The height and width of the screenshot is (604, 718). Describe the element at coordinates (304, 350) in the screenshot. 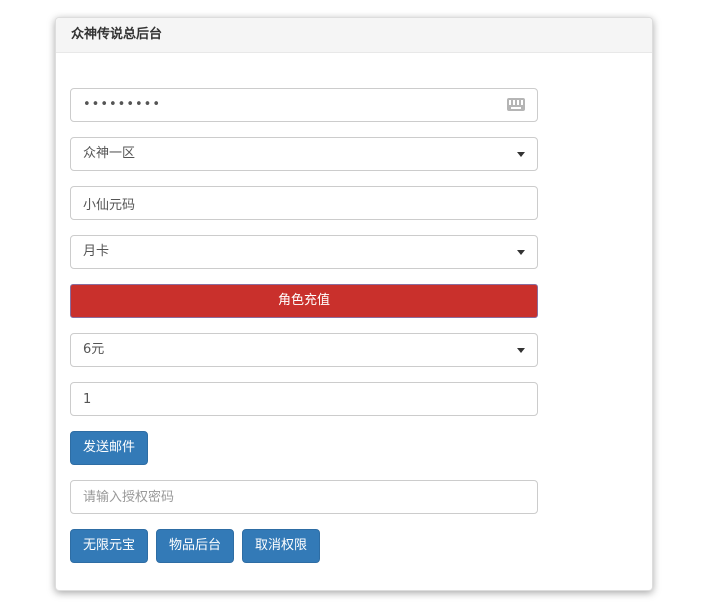

I see `amount-select: 6元` at that location.